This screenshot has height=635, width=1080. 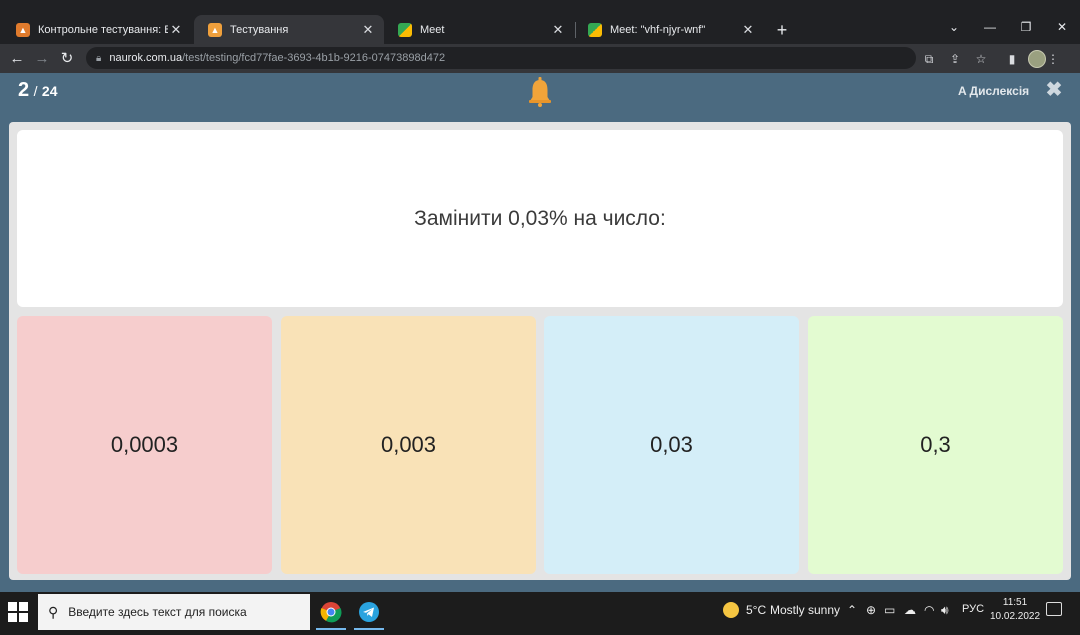 What do you see at coordinates (24, 90) in the screenshot?
I see `current-question-number: 2` at bounding box center [24, 90].